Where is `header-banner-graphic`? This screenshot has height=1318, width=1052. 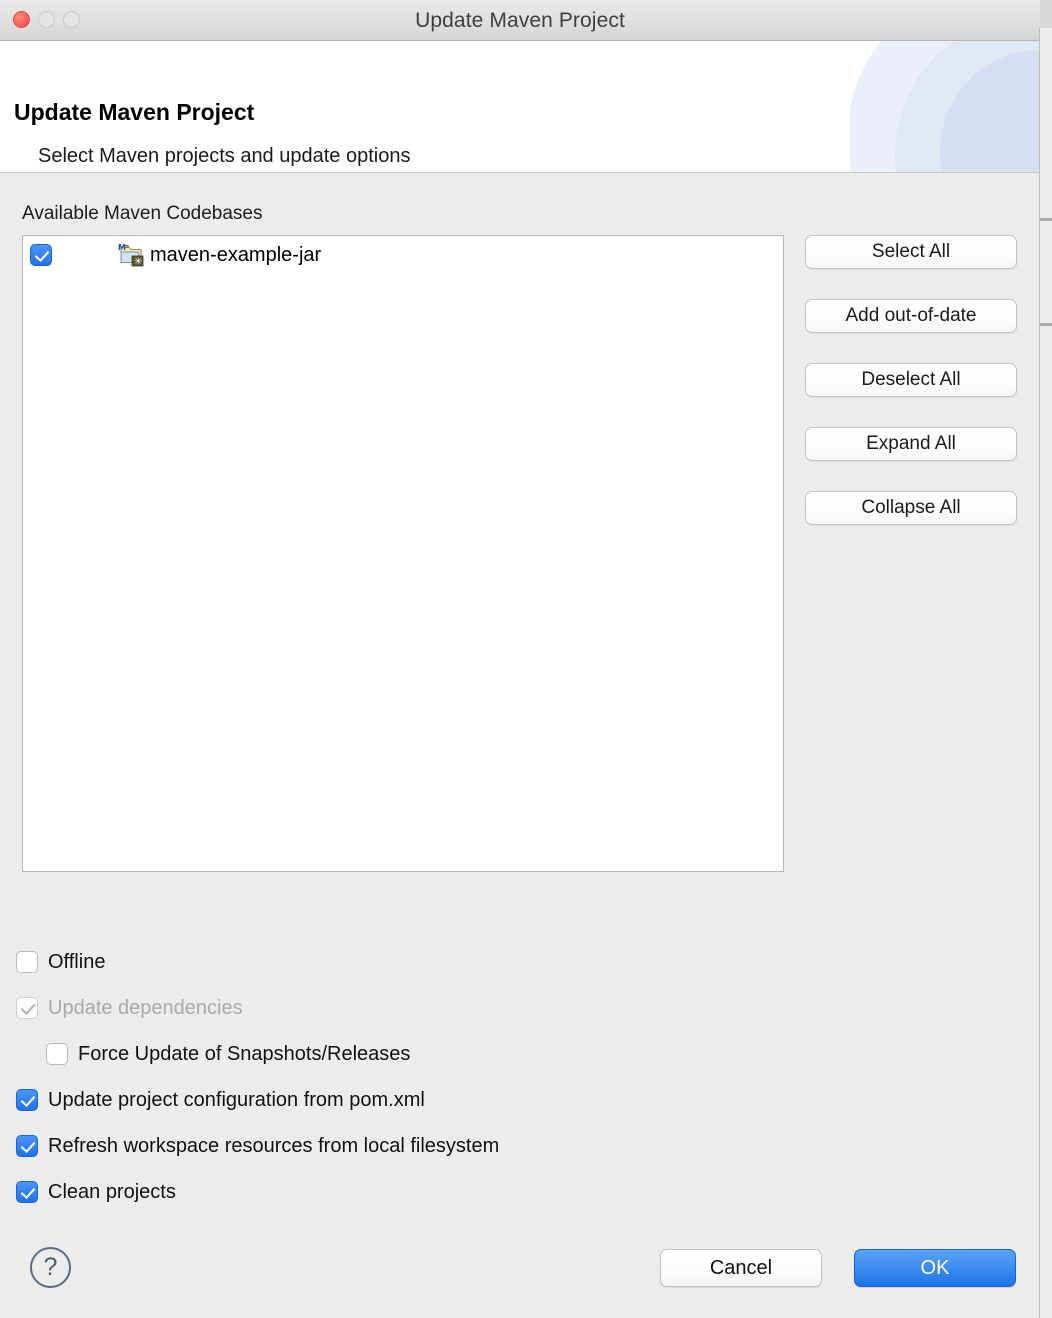
header-banner-graphic is located at coordinates (945, 106).